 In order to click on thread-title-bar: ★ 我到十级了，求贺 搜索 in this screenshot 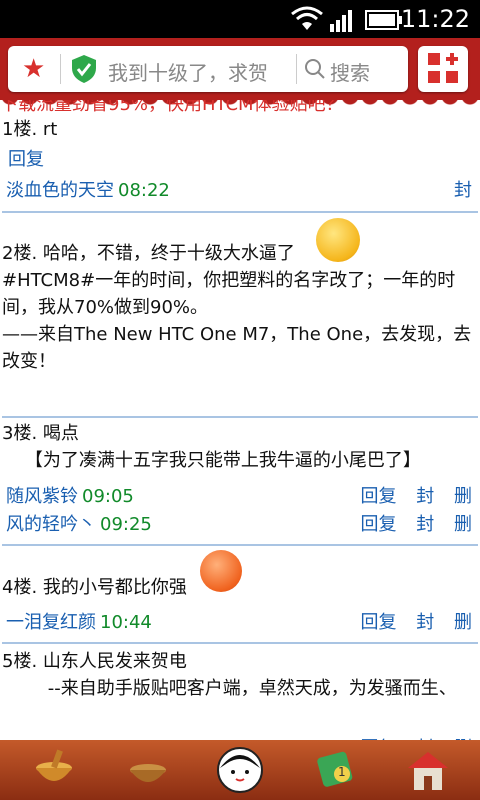, I will do `click(208, 69)`.